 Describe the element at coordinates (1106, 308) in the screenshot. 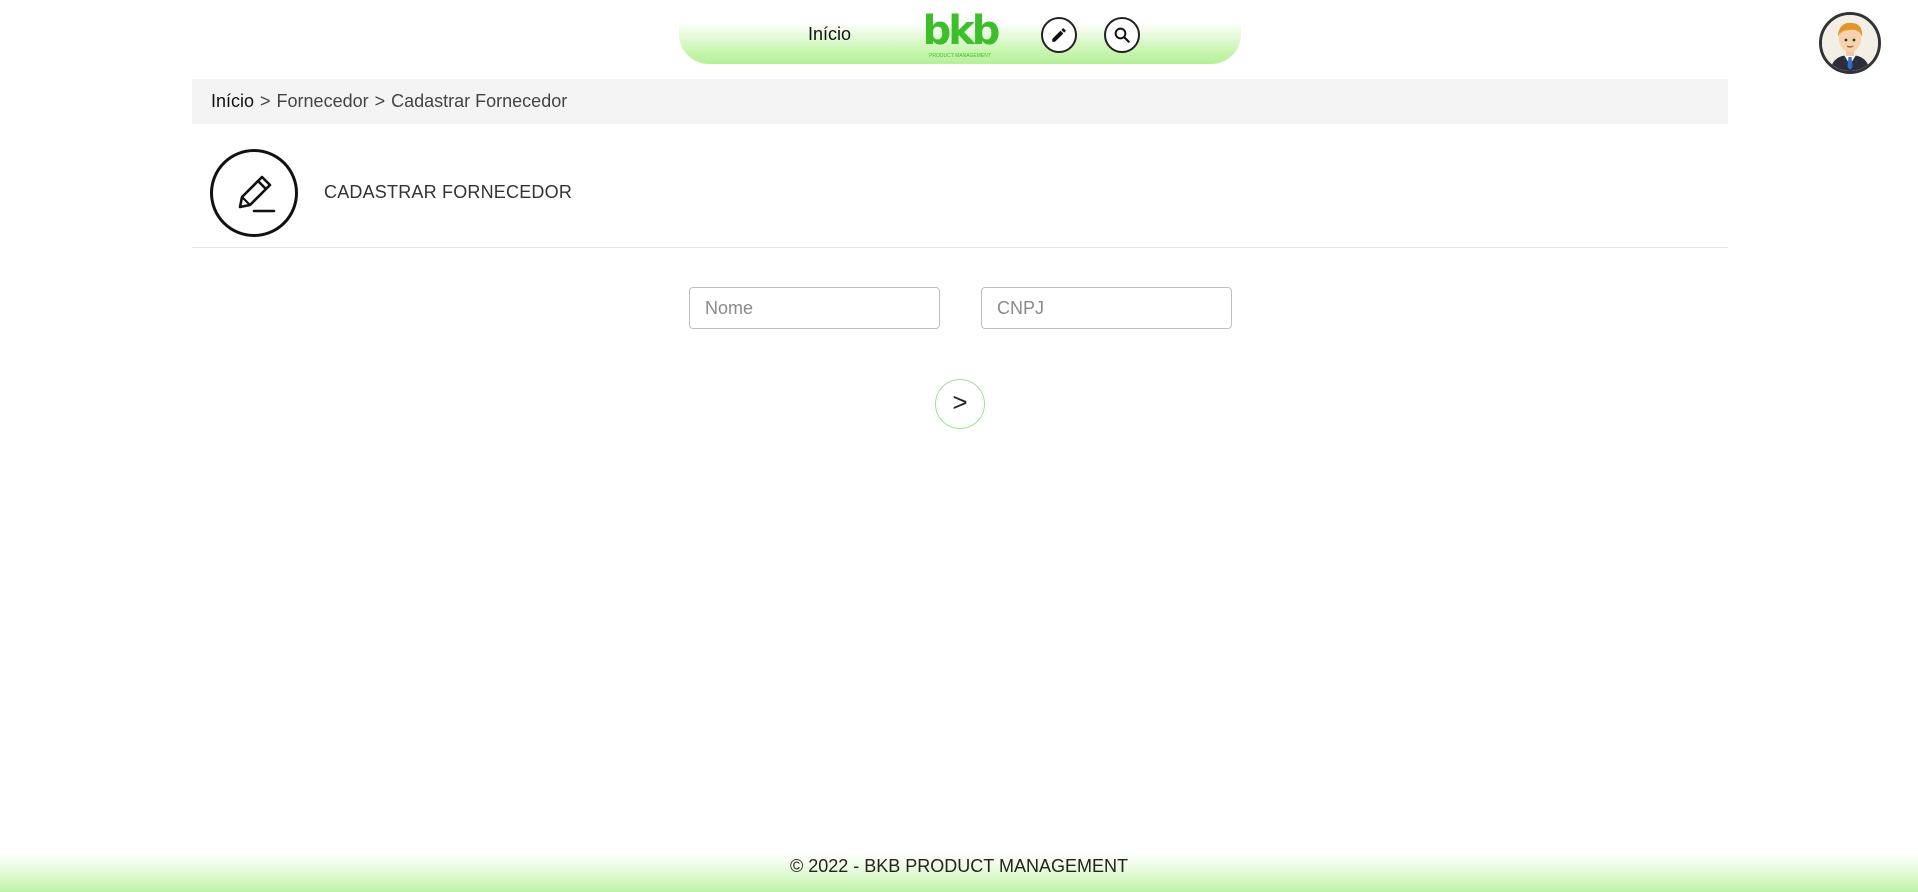

I see `cnpj-input` at that location.